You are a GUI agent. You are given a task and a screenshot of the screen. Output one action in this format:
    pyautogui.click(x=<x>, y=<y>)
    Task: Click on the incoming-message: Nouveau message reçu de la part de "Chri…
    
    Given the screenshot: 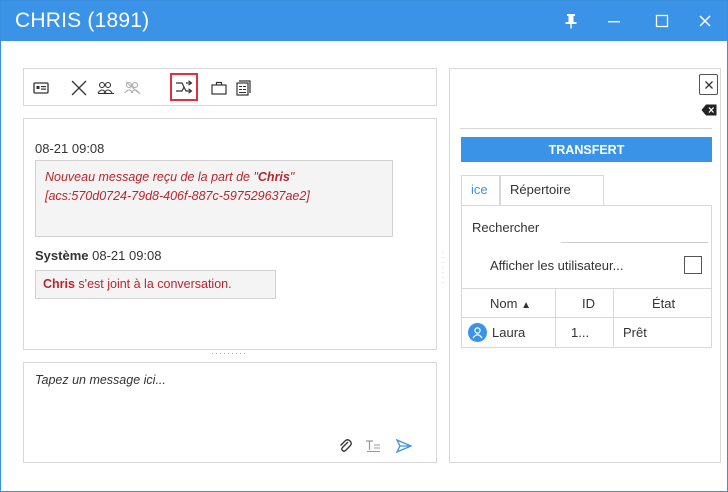 What is the action you would take?
    pyautogui.click(x=214, y=198)
    